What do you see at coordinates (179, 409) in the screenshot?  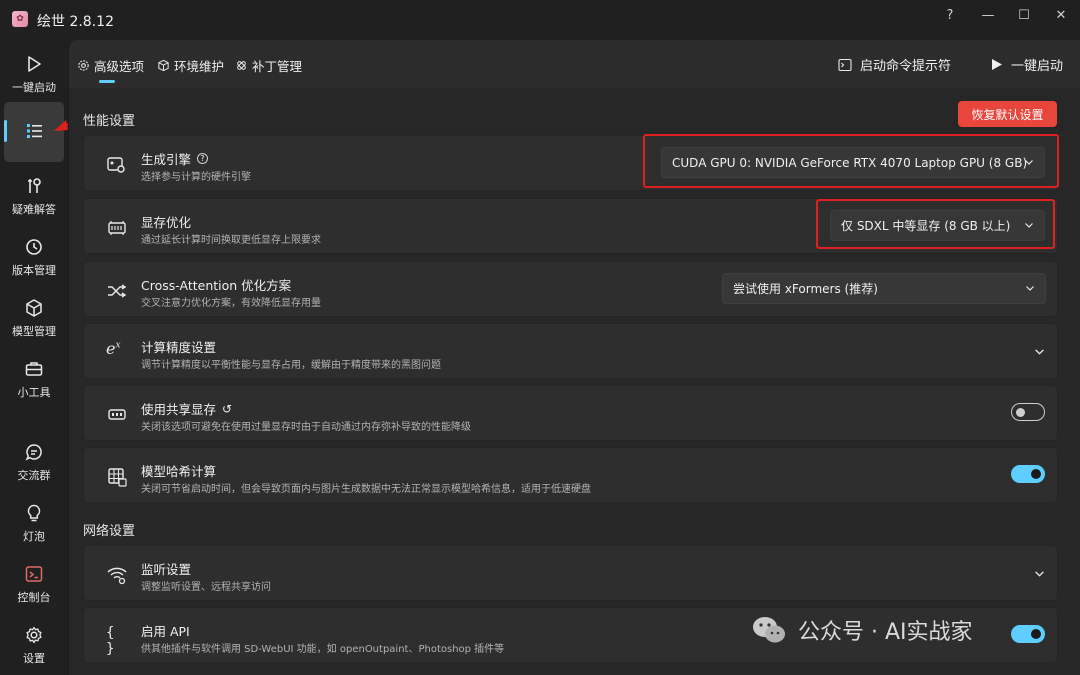 I see `setting-title-text: 使用共享显存` at bounding box center [179, 409].